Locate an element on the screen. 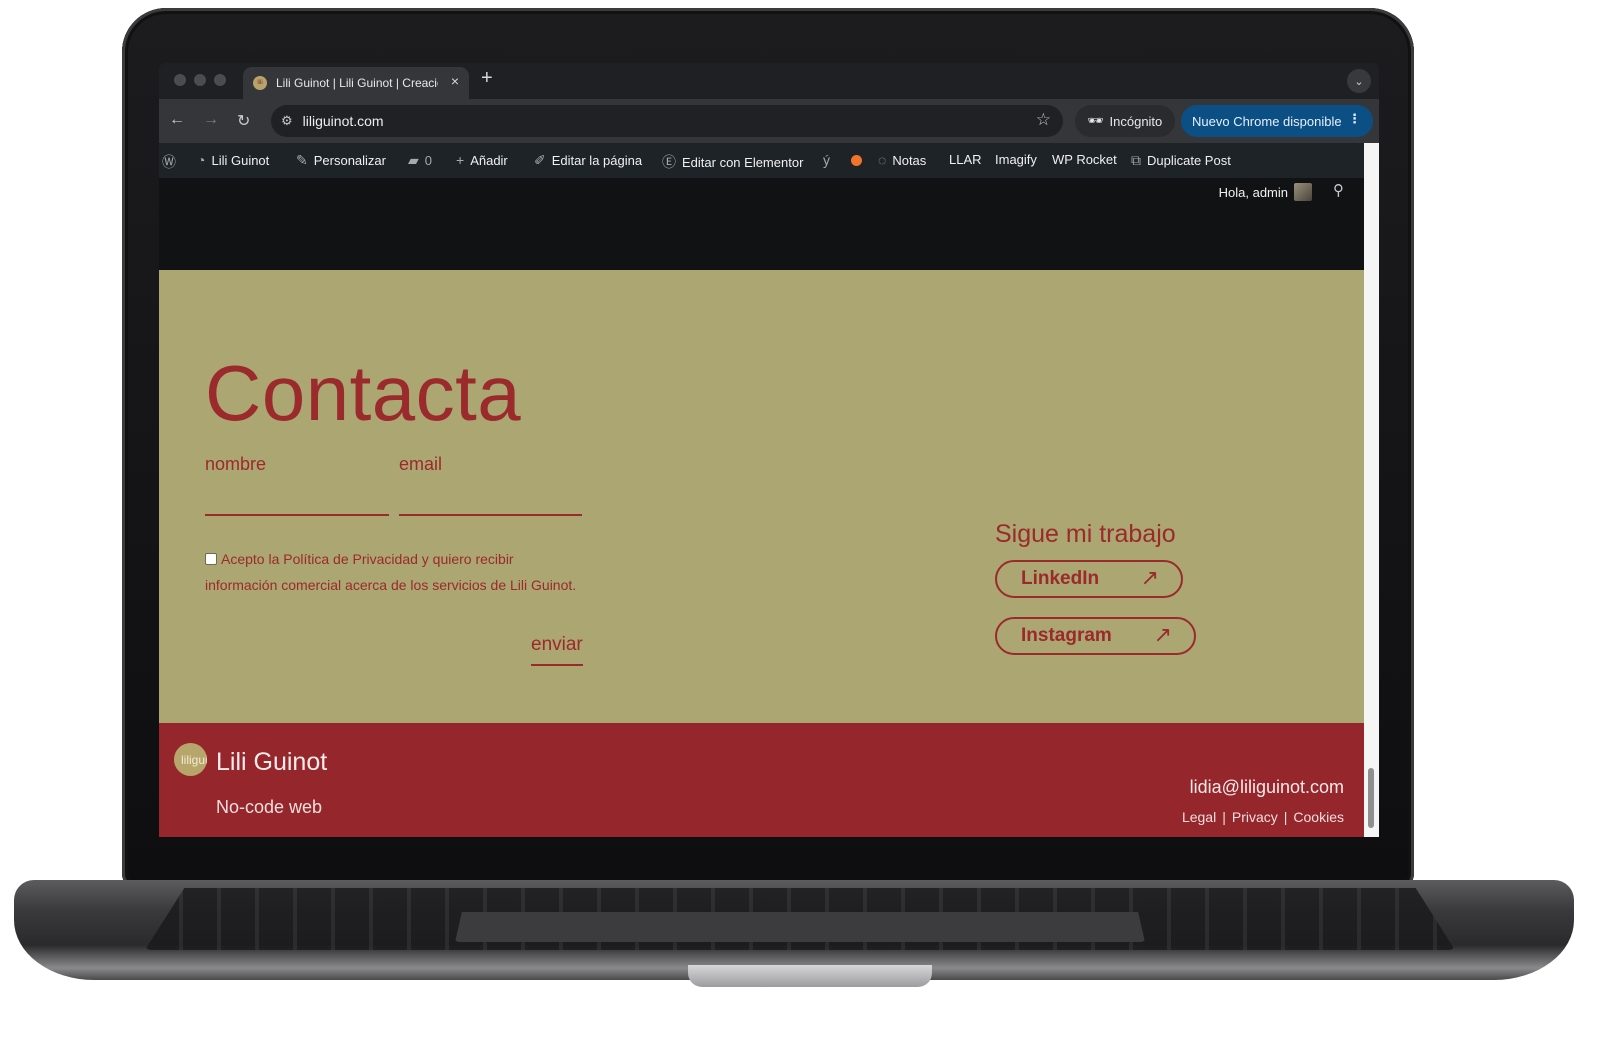 The width and height of the screenshot is (1604, 1040). adminbar-duplicate-post: ⧉ Duplicate Post is located at coordinates (1181, 160).